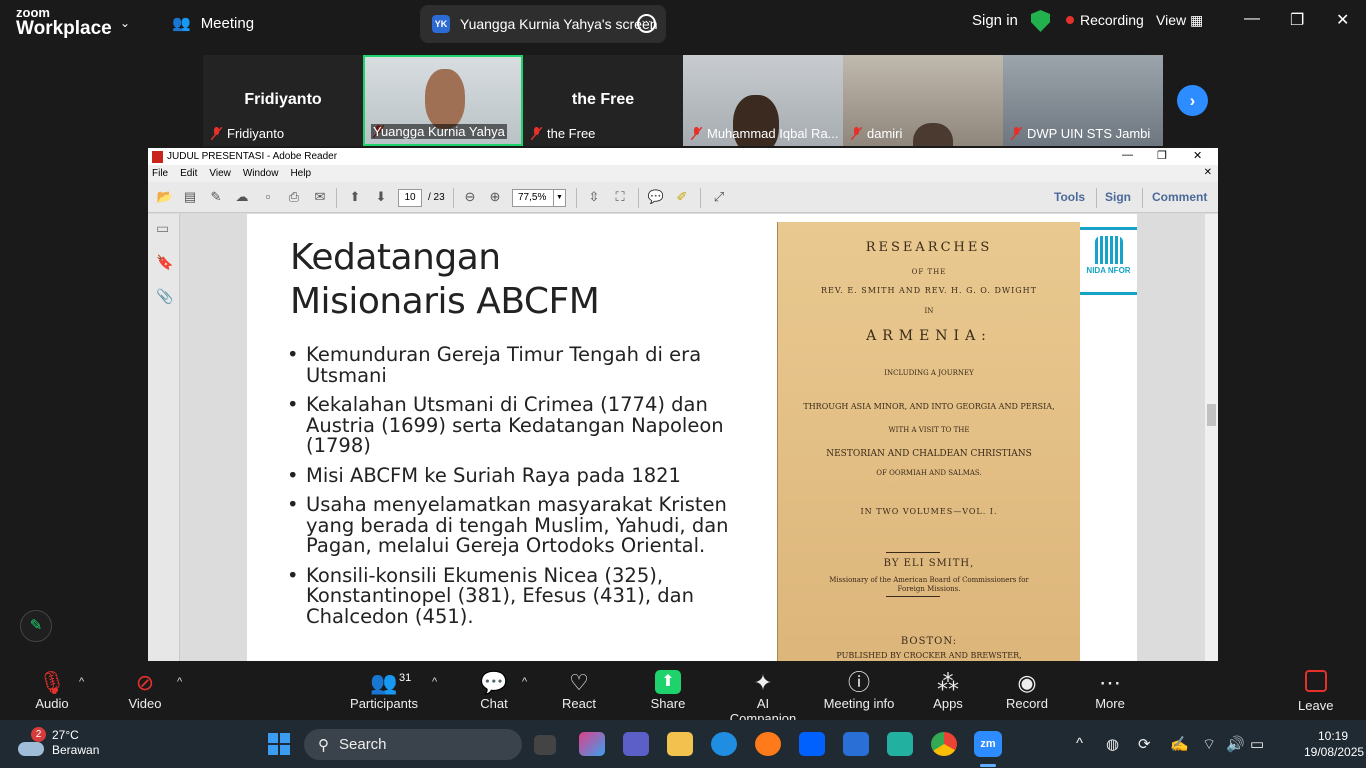 Image resolution: width=1366 pixels, height=768 pixels. I want to click on leave-button: Leave, so click(1315, 691).